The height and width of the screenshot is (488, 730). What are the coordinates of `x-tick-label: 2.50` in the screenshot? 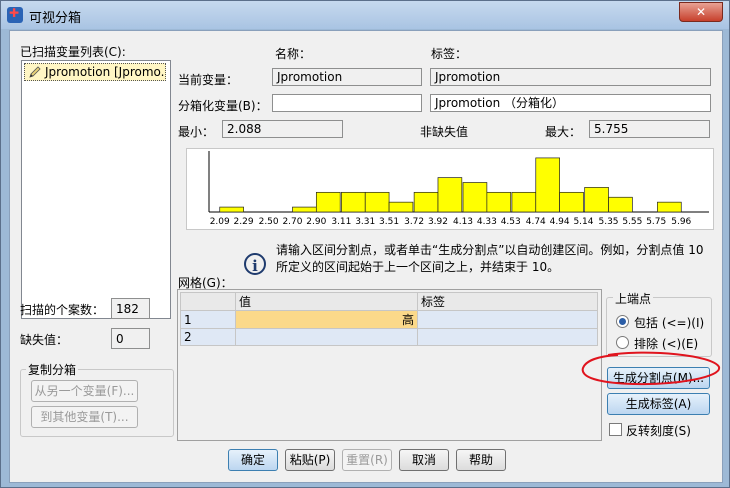 It's located at (269, 222).